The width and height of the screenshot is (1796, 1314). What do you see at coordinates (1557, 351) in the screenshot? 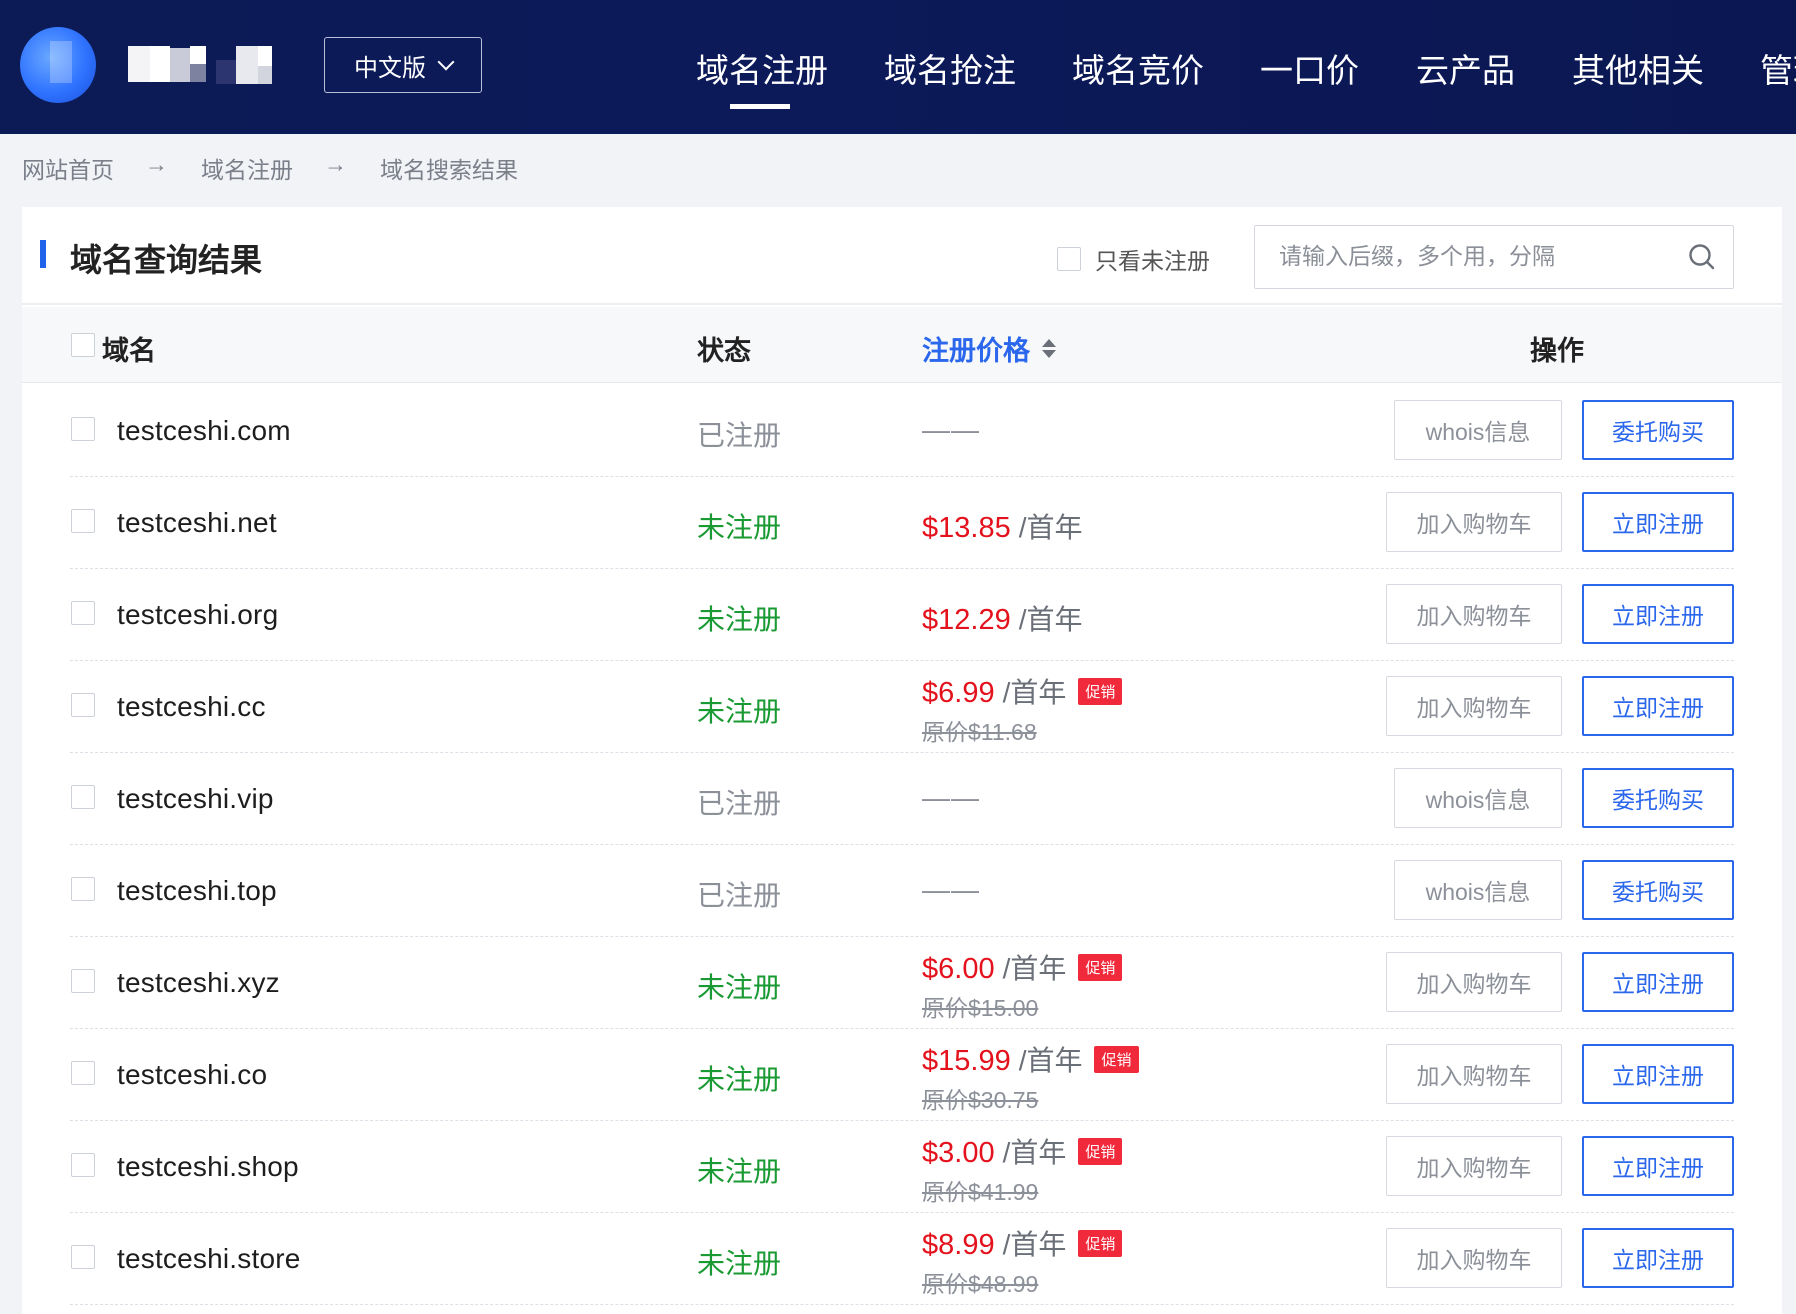
I see `column-action: 操作` at bounding box center [1557, 351].